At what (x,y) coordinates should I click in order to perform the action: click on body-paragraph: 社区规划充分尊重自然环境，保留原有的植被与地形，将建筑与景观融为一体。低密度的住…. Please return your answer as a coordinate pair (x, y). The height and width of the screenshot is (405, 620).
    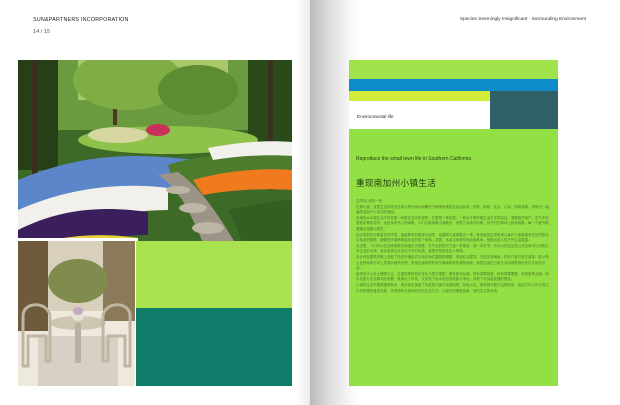
    Looking at the image, I should click on (452, 237).